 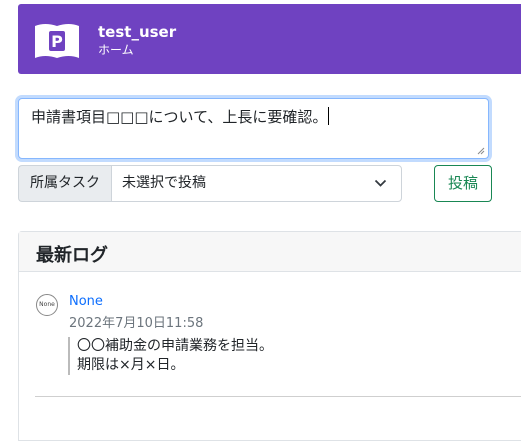 I want to click on log-timestamp: 2022年7月10日11:58, so click(x=136, y=323).